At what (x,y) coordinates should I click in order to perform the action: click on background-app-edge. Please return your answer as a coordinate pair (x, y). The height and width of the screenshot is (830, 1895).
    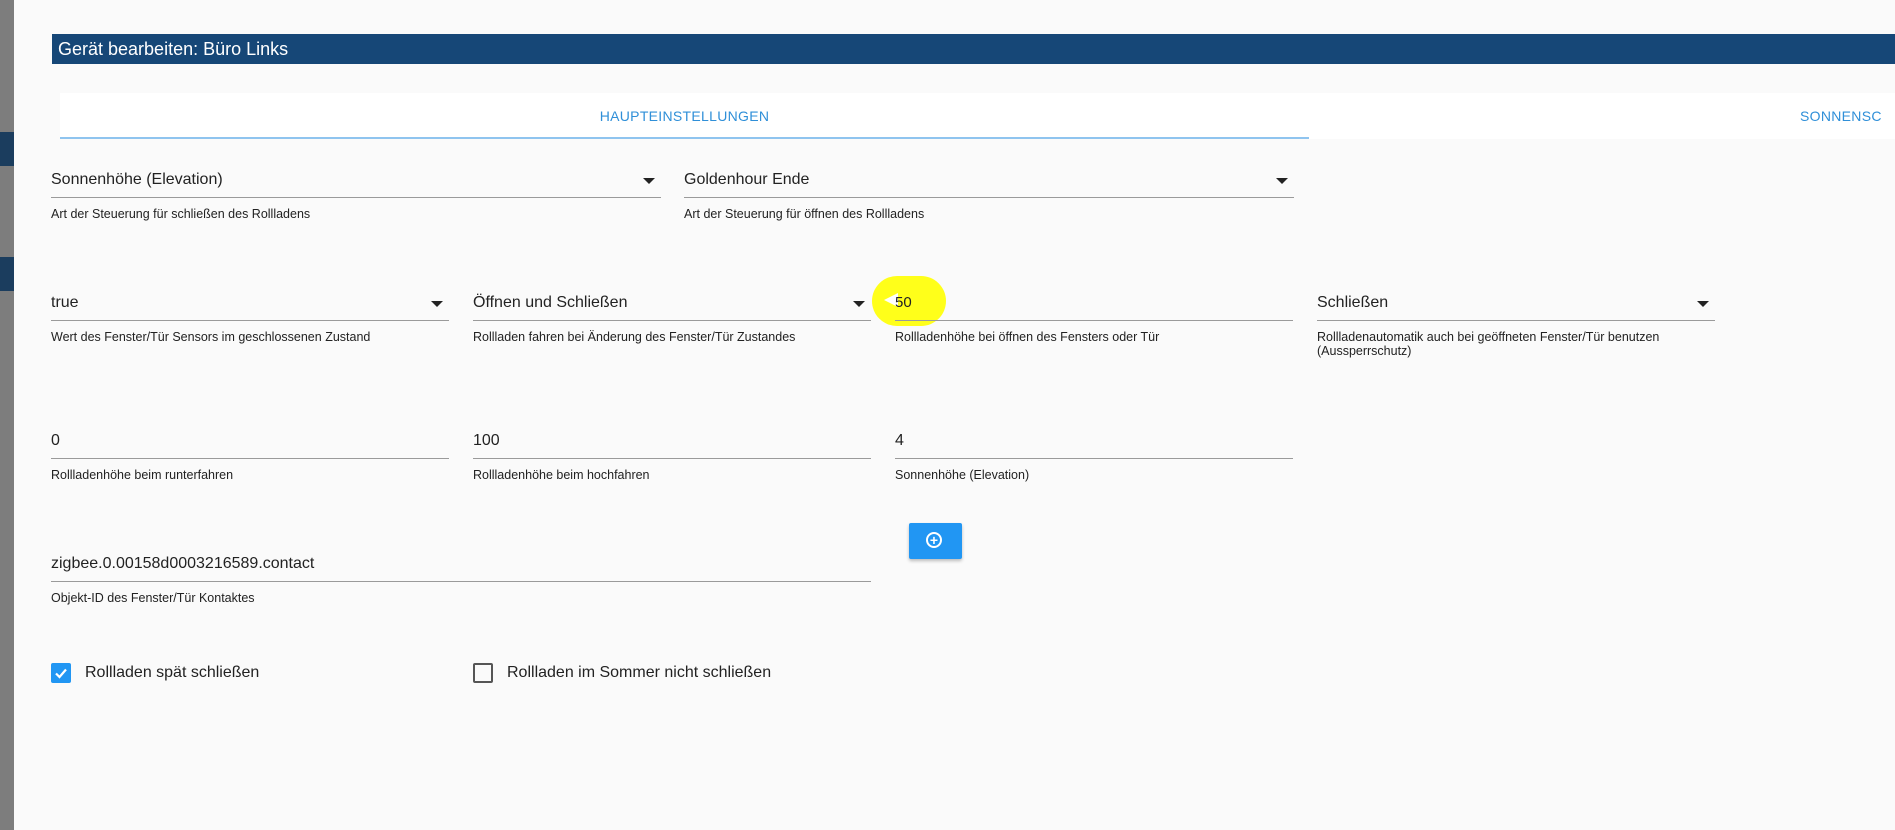
    Looking at the image, I should click on (7, 415).